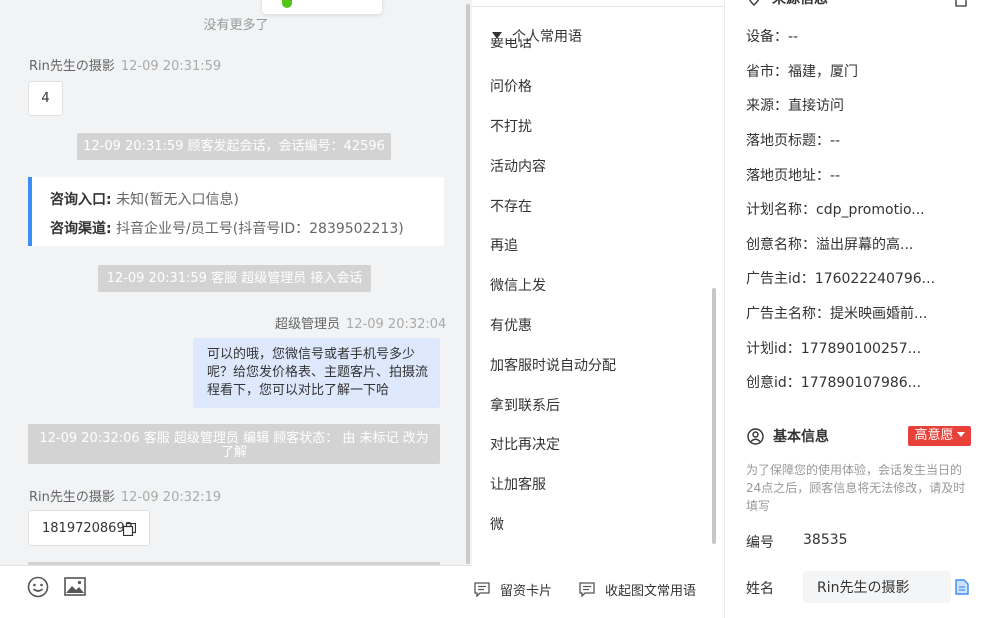  I want to click on number-value: 38535, so click(825, 540).